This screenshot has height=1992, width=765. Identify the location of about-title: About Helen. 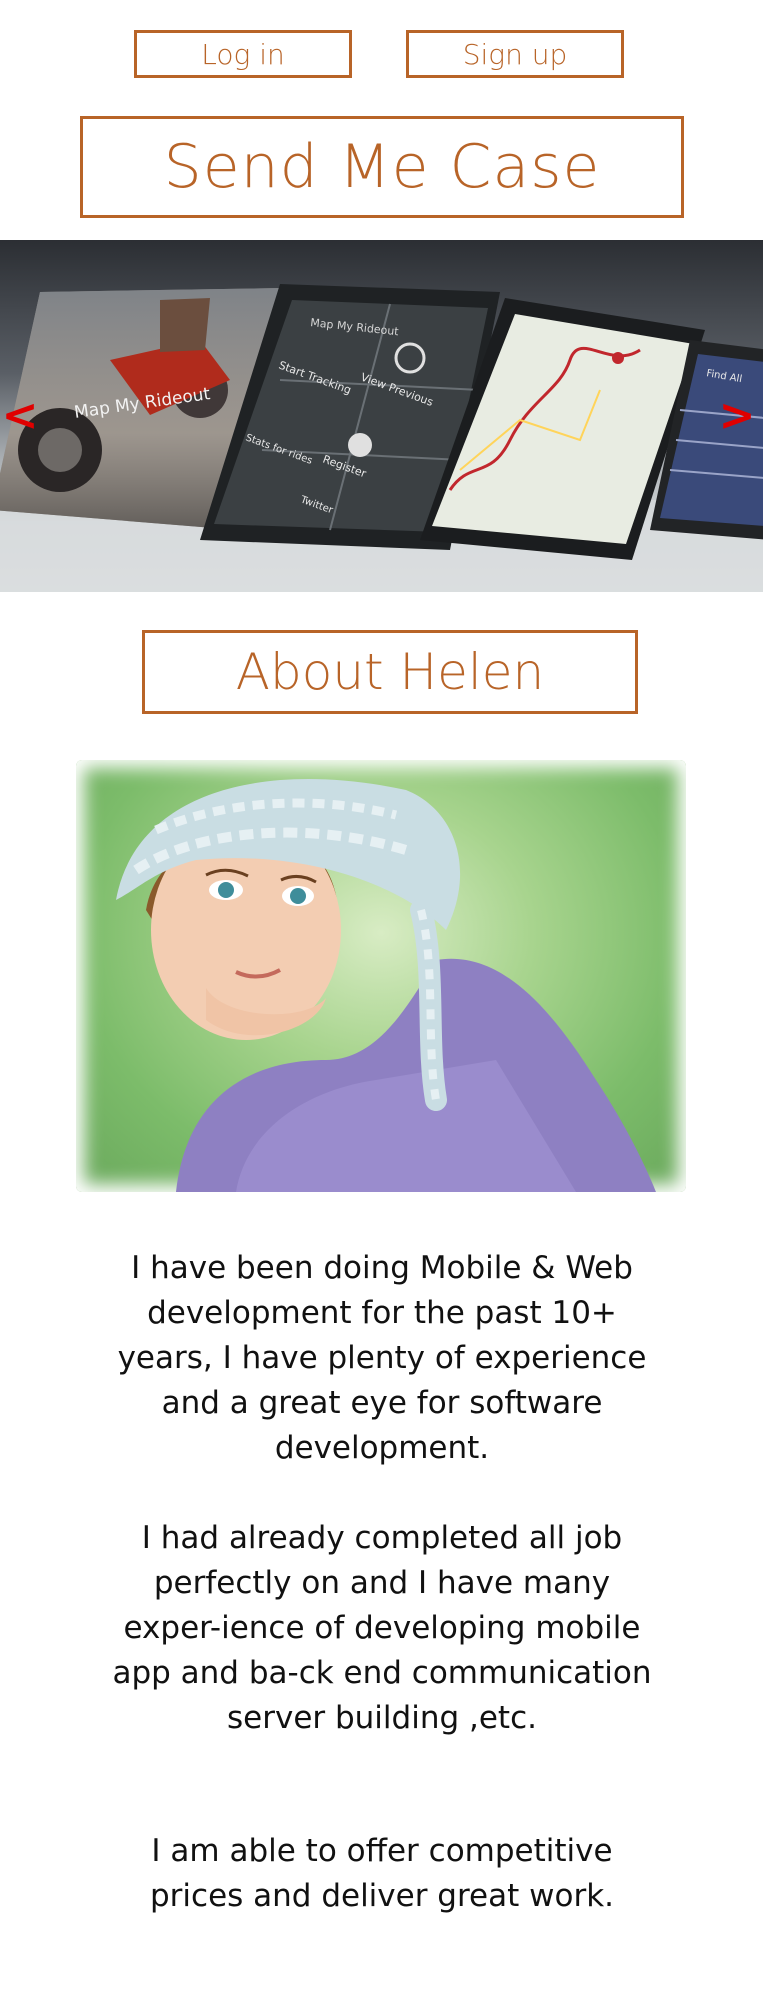
(390, 672).